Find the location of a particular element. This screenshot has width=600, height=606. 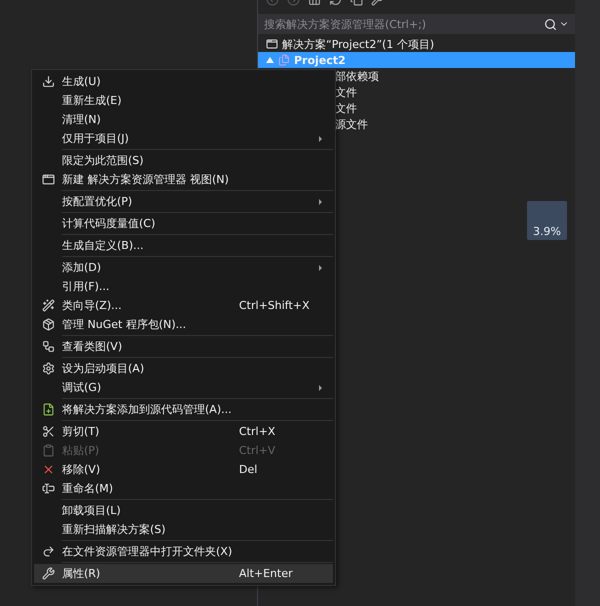

menu-item: 重命名(M) is located at coordinates (183, 488).